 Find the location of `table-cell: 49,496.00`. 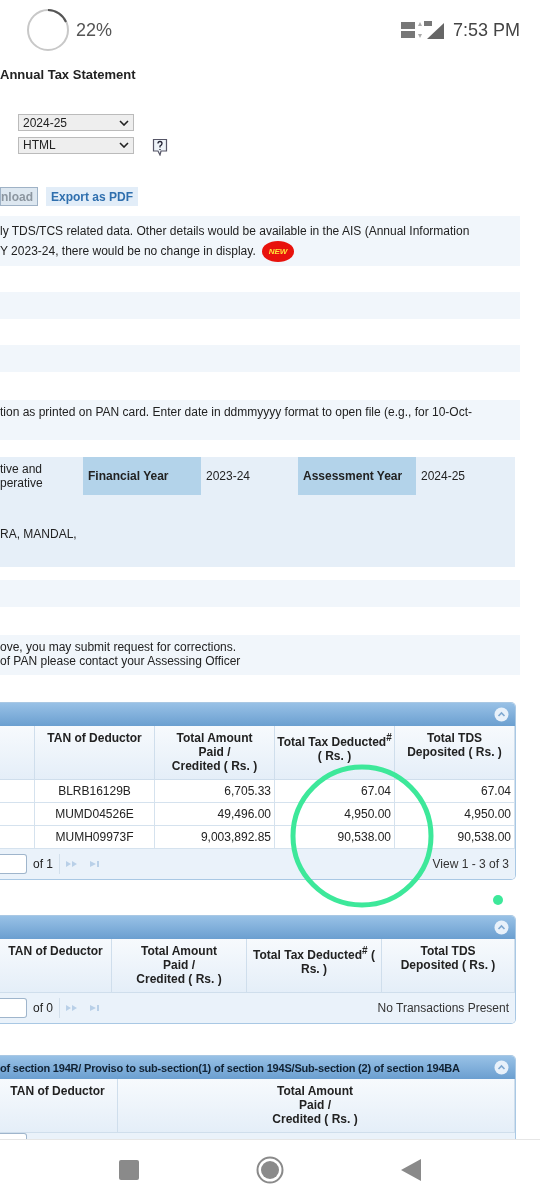

table-cell: 49,496.00 is located at coordinates (215, 814).